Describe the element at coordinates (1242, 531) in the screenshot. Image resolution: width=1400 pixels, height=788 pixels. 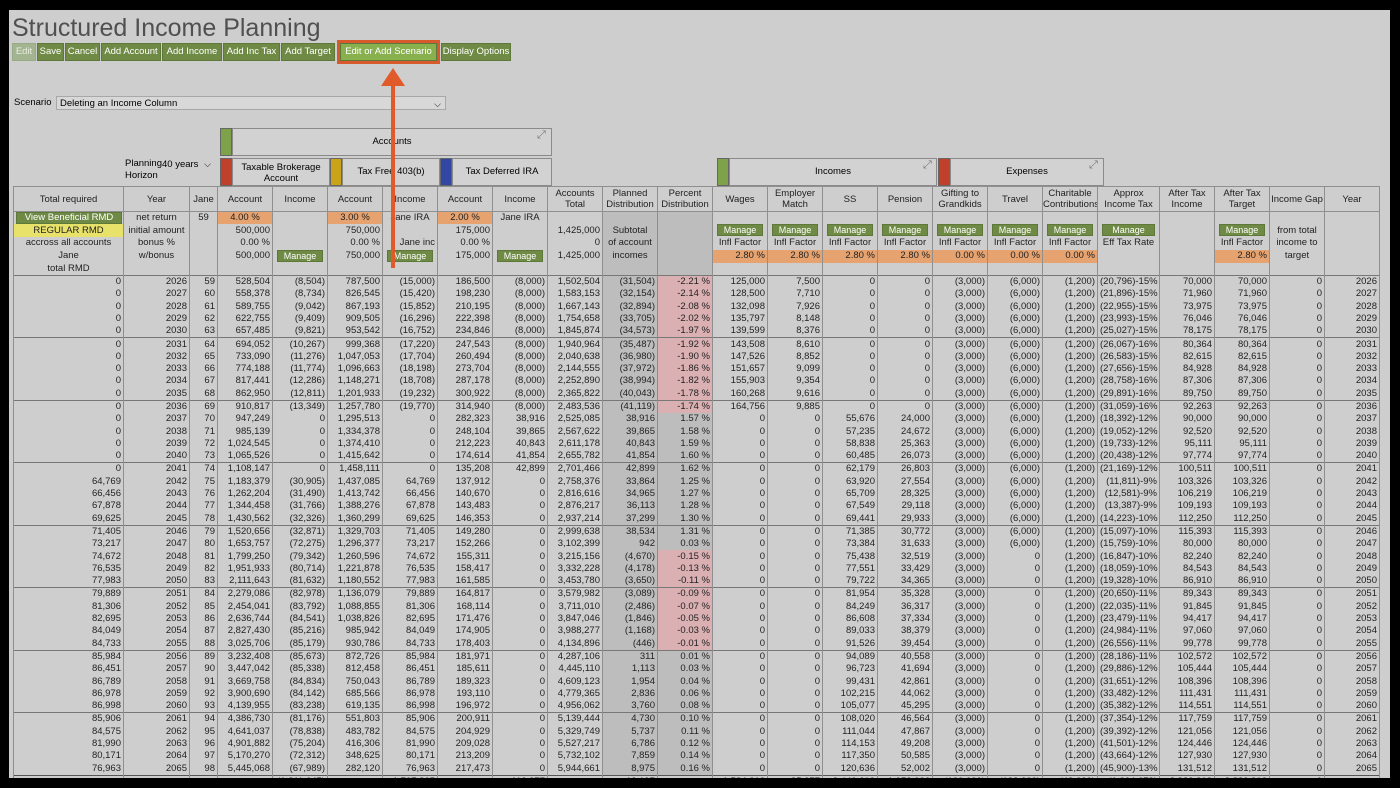
I see `cell: 115,393` at that location.